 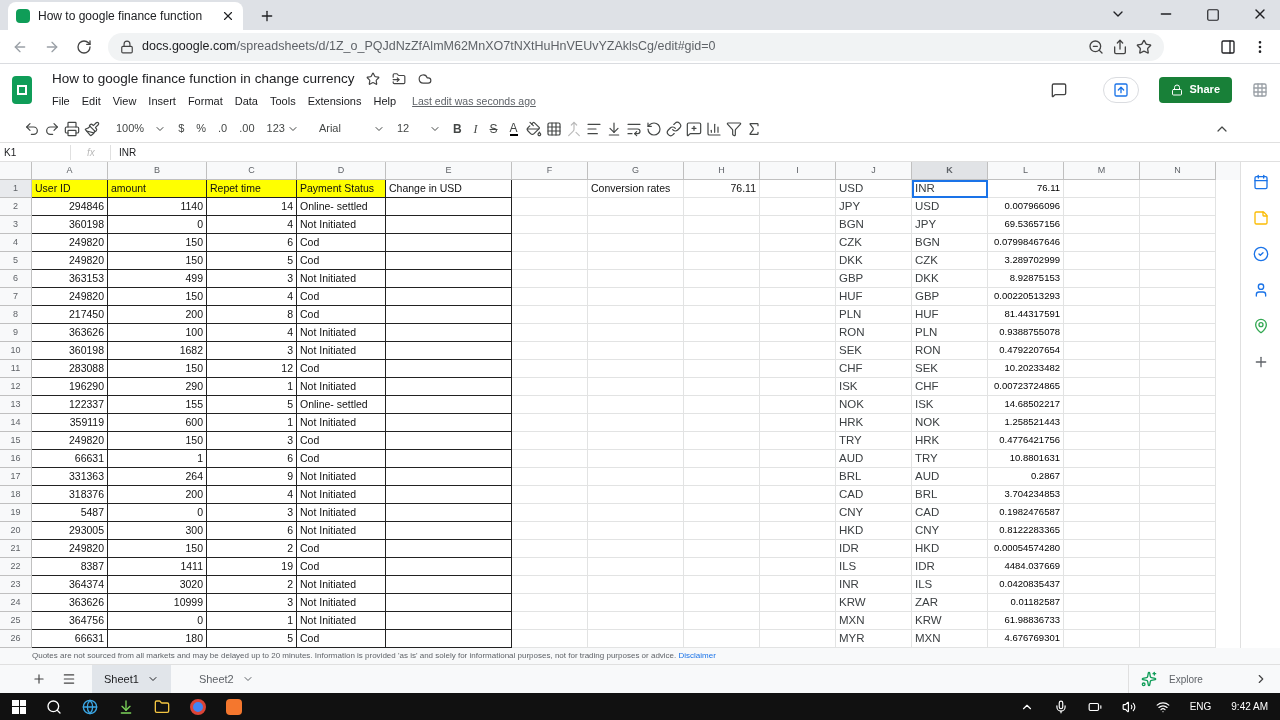 I want to click on row-header: 15, so click(x=16, y=441).